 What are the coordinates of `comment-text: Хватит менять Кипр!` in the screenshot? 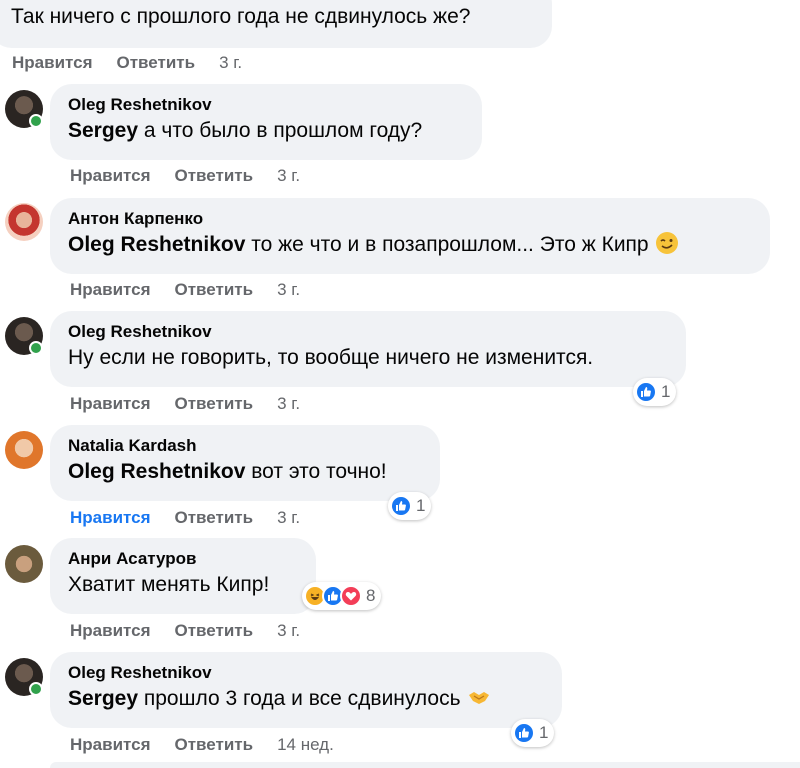 It's located at (169, 584).